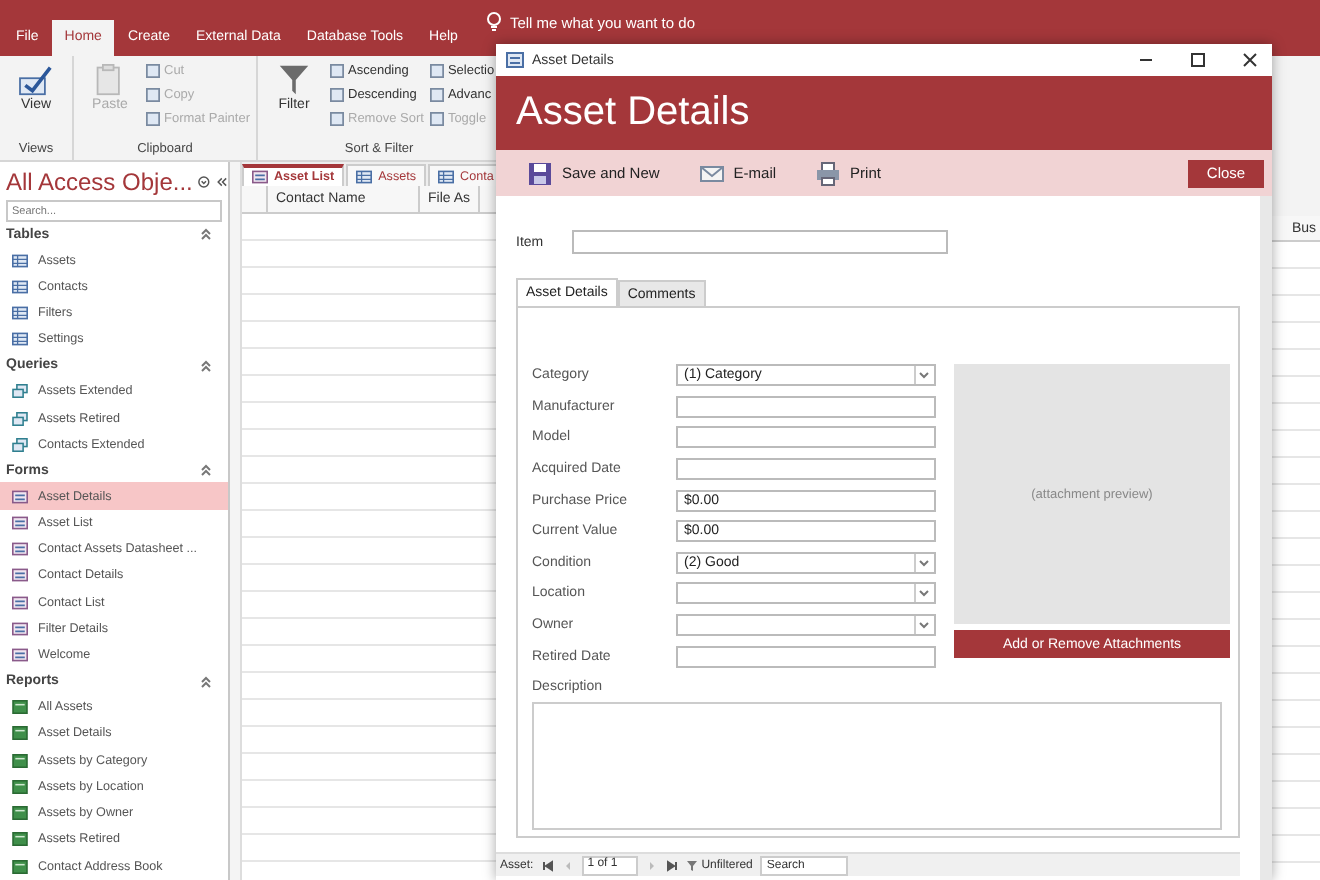 This screenshot has height=880, width=1320. What do you see at coordinates (236, 521) in the screenshot?
I see `scroll-bar` at bounding box center [236, 521].